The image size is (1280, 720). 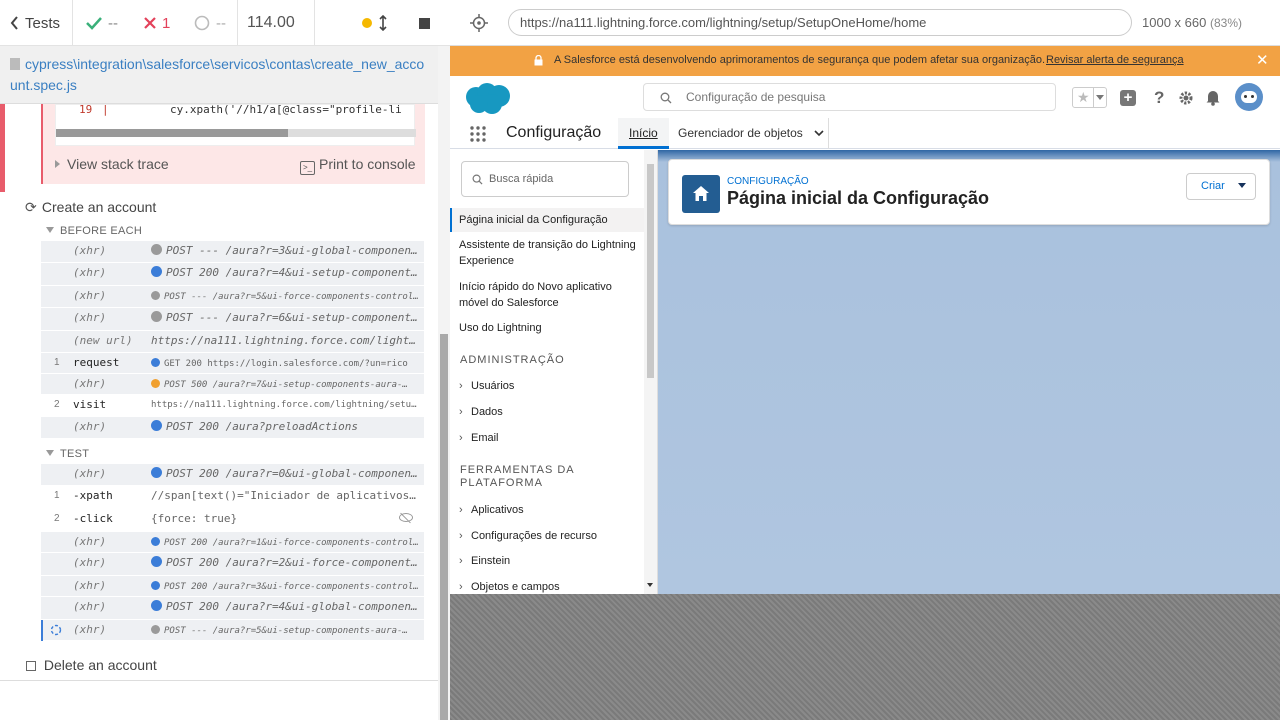 I want to click on close-alert-icon: ✕, so click(x=1262, y=60).